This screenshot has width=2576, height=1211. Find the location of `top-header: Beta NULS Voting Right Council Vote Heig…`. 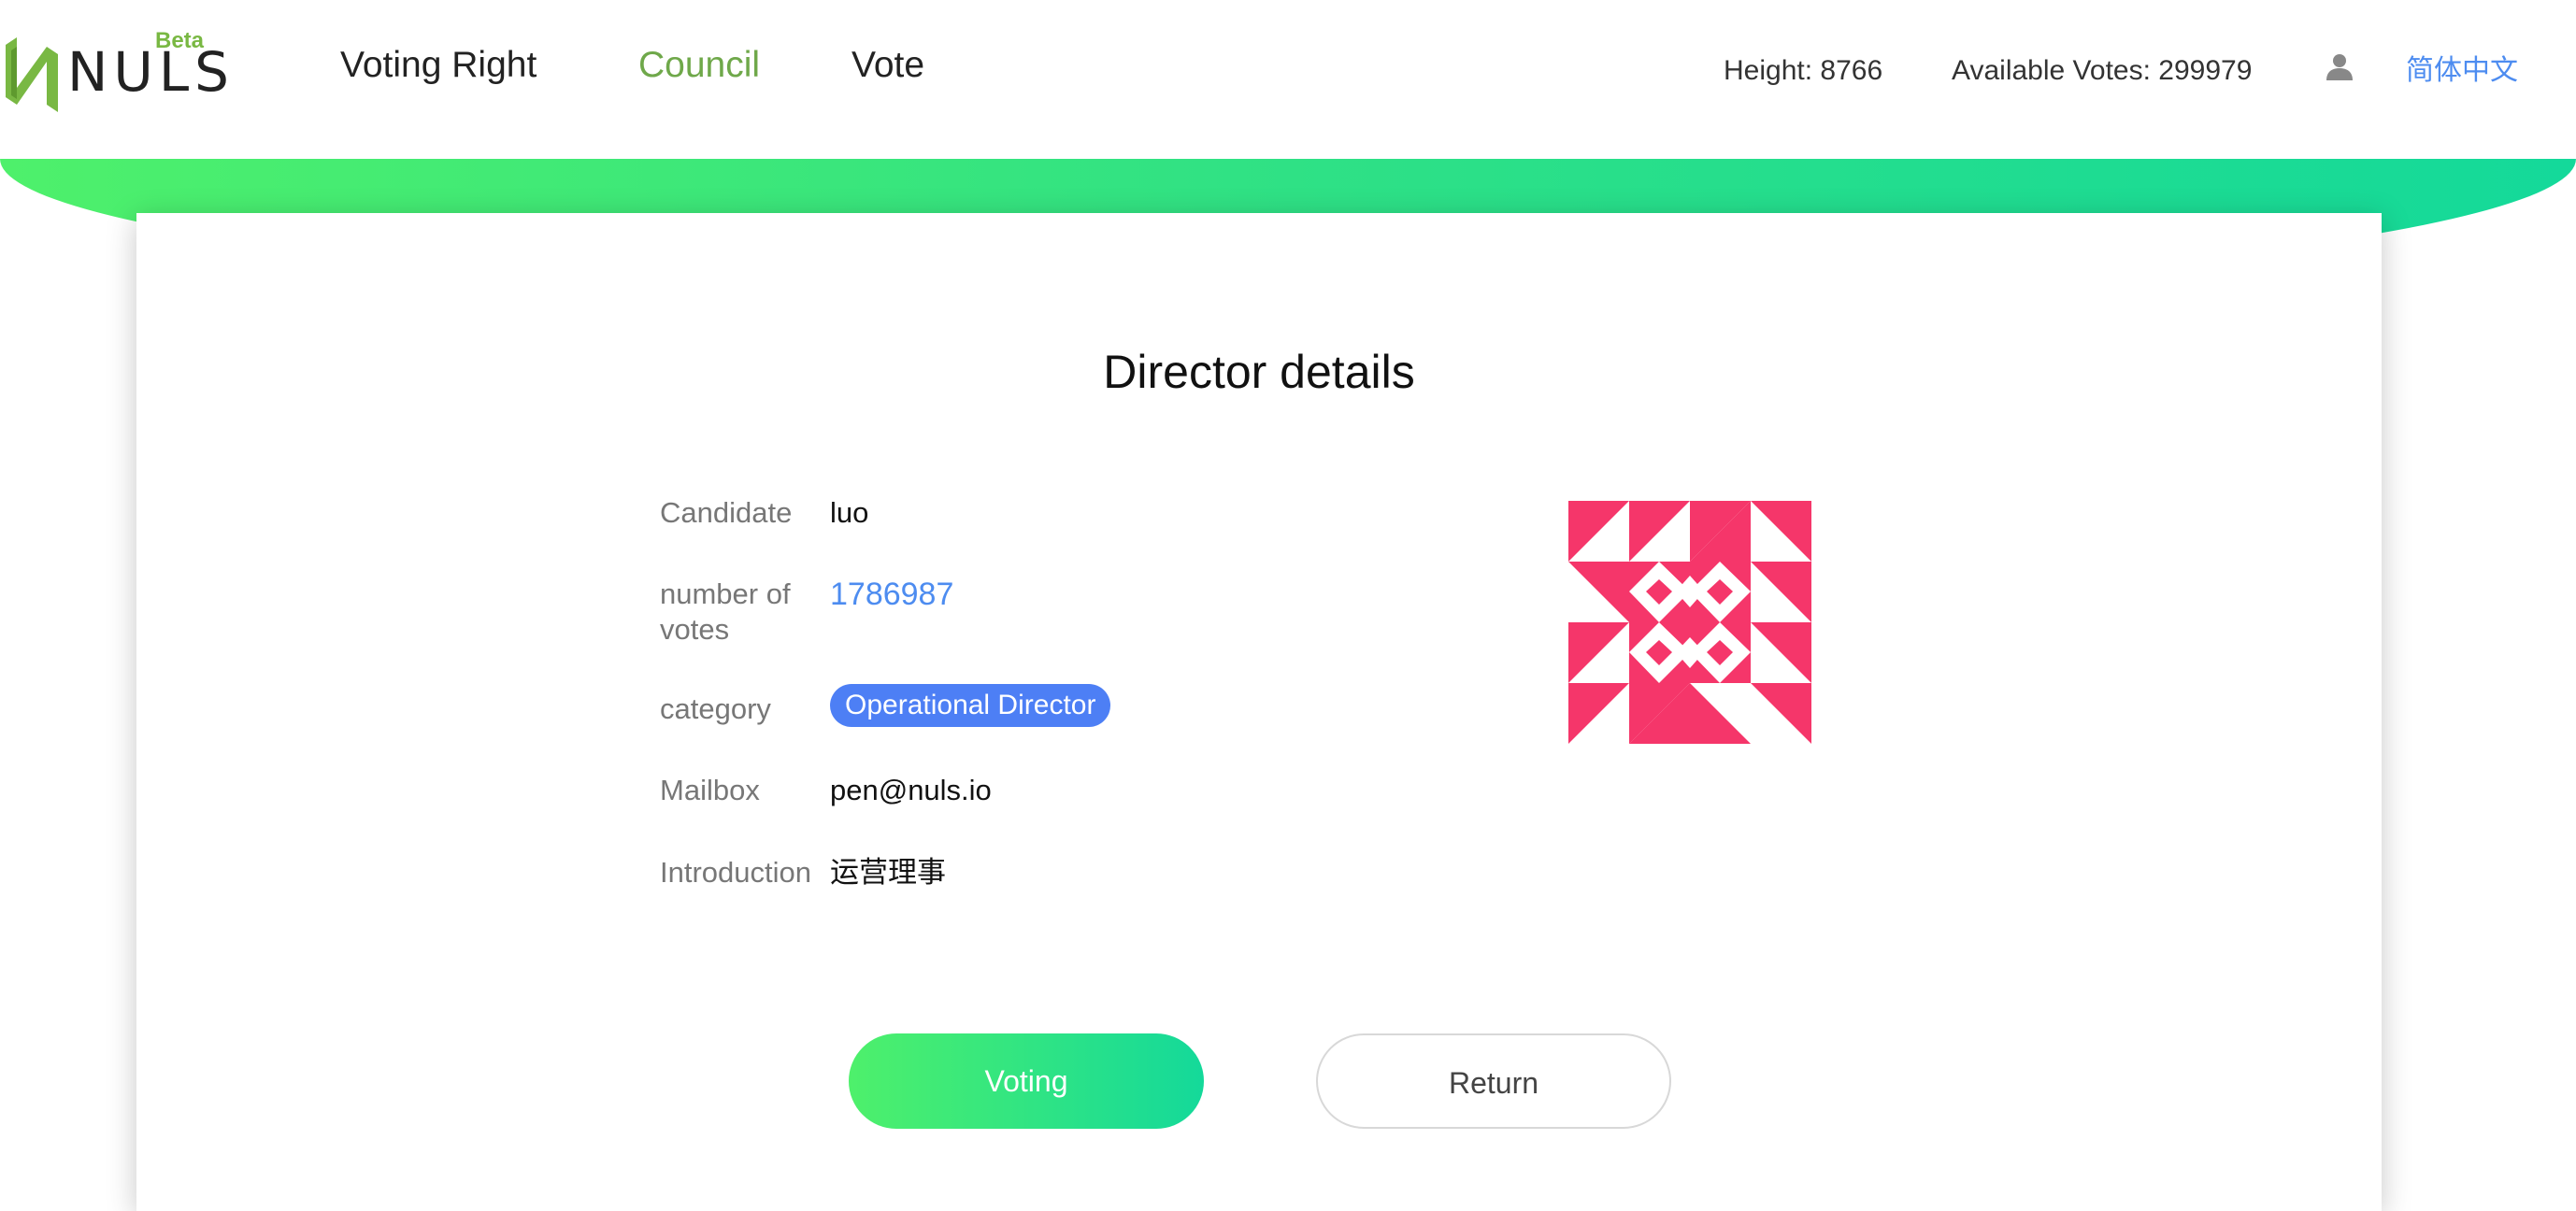

top-header: Beta NULS Voting Right Council Vote Heig… is located at coordinates (1288, 79).